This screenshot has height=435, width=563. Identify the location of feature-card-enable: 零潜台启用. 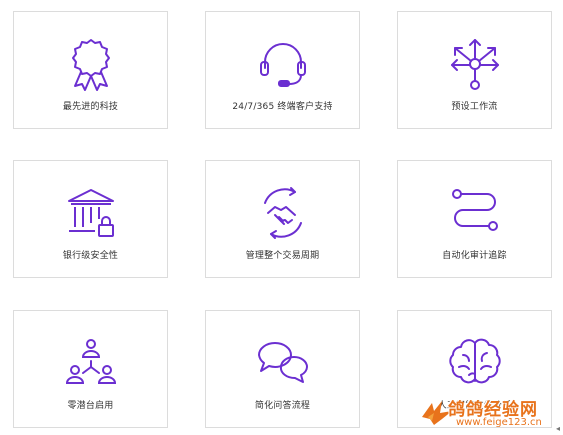
(90, 369).